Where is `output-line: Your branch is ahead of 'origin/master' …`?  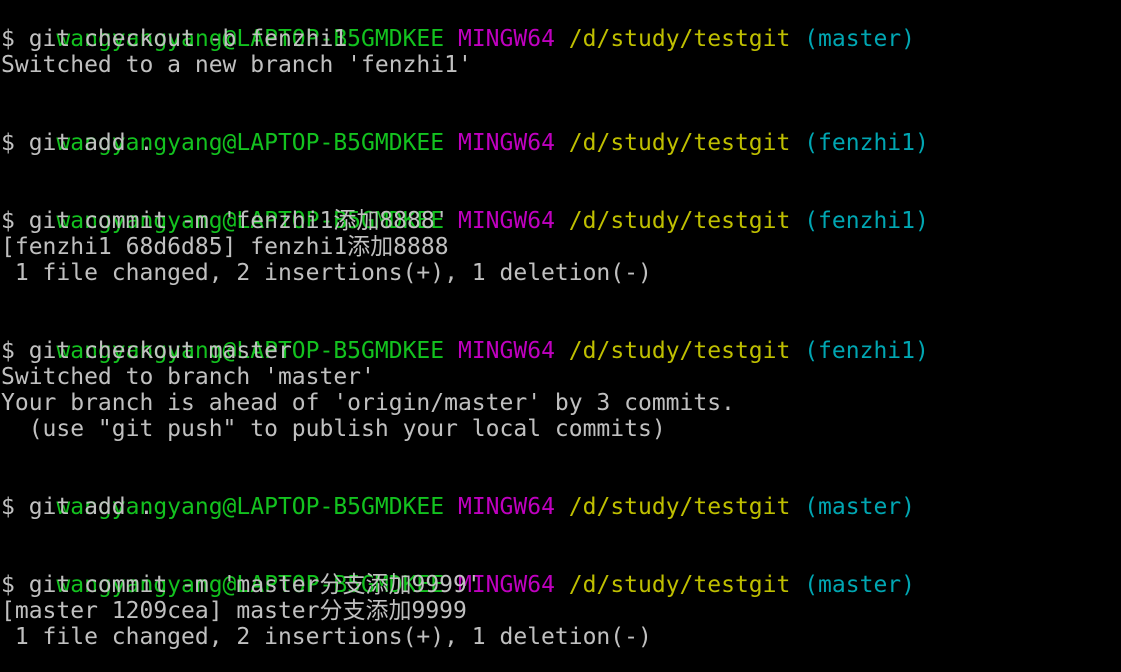
output-line: Your branch is ahead of 'origin/master' … is located at coordinates (368, 403).